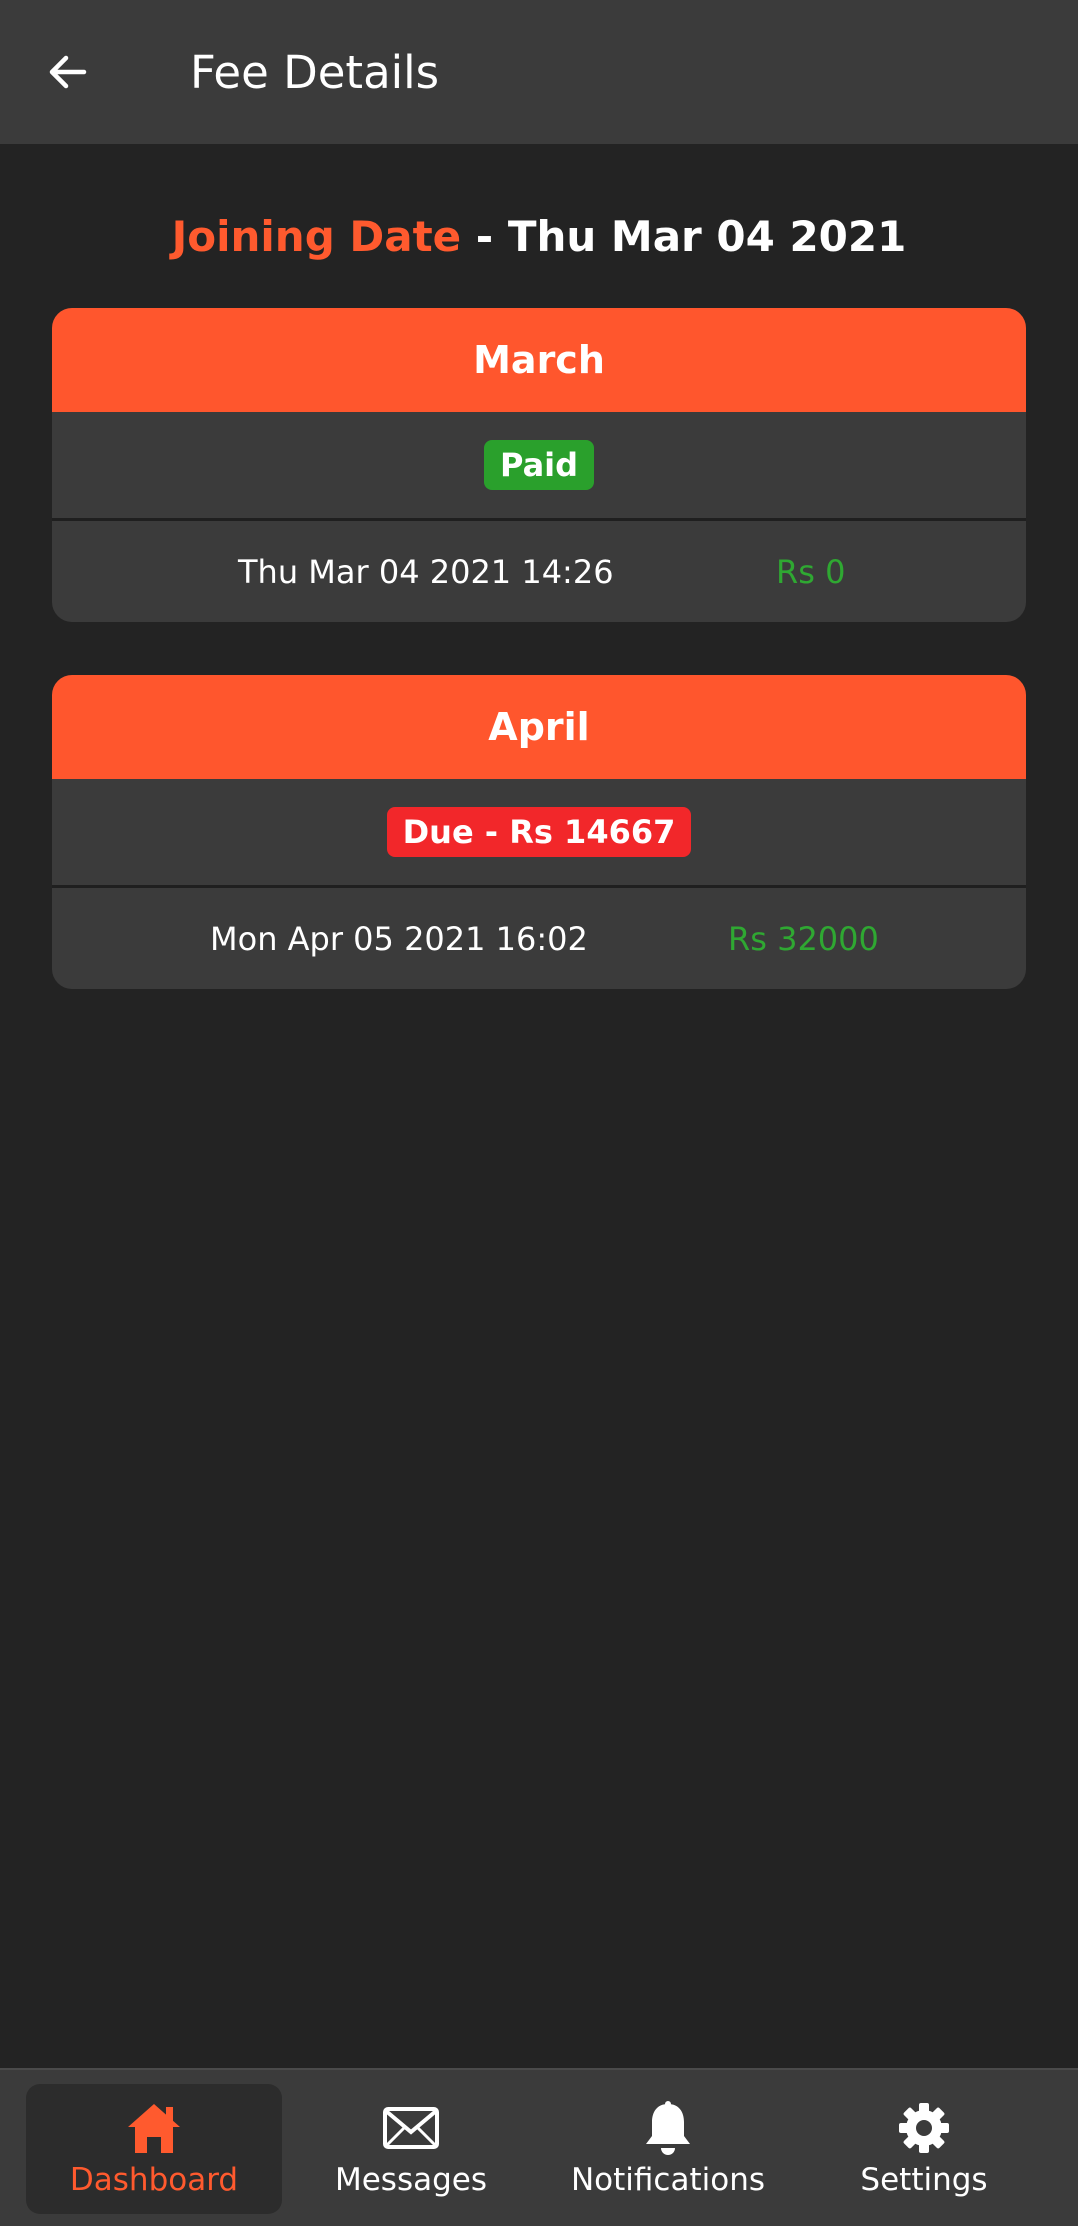 The image size is (1078, 2226). Describe the element at coordinates (924, 2180) in the screenshot. I see `nav-label: Settings` at that location.